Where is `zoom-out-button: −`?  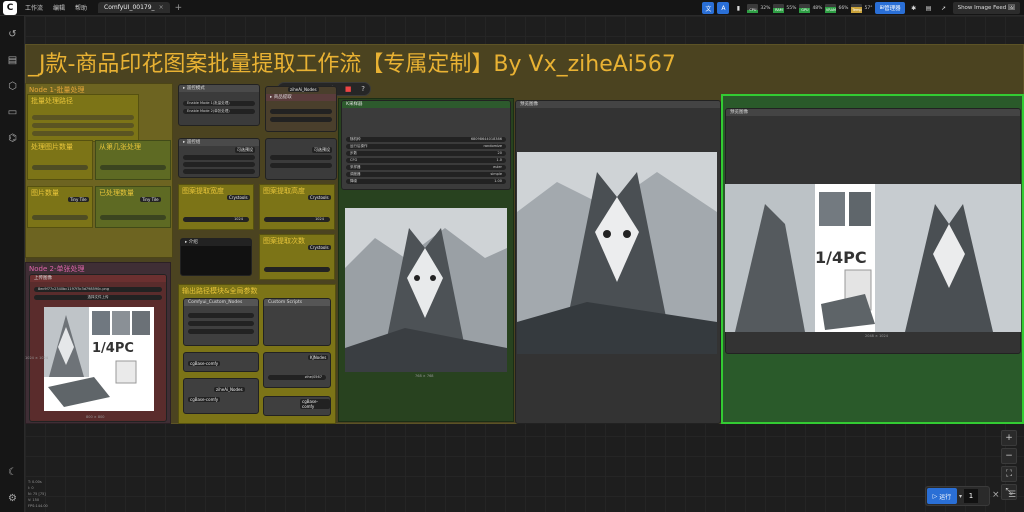
zoom-out-button: − is located at coordinates (1009, 456).